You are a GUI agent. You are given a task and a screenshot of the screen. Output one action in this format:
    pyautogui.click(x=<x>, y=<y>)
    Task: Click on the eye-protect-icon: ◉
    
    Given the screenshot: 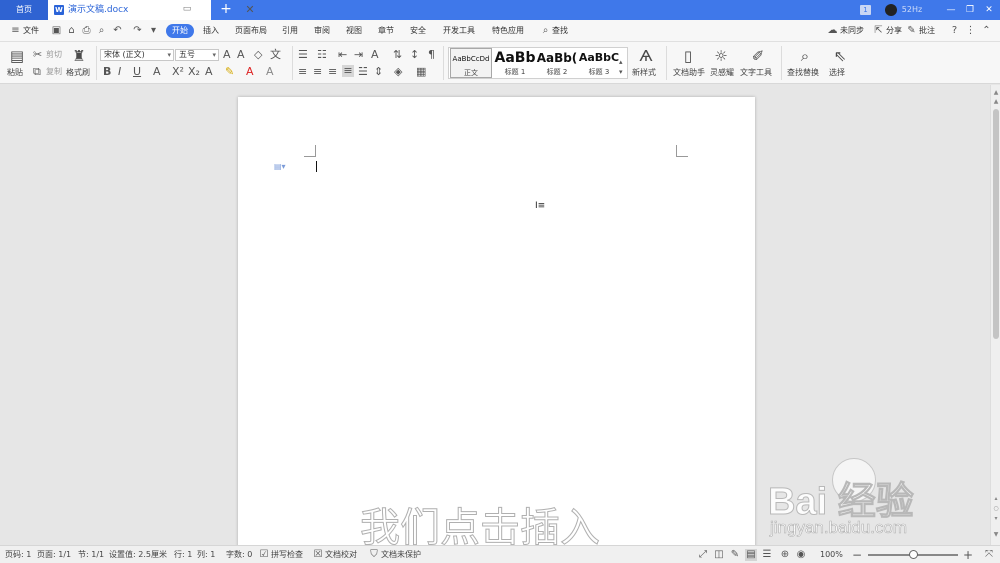 What is the action you would take?
    pyautogui.click(x=801, y=555)
    